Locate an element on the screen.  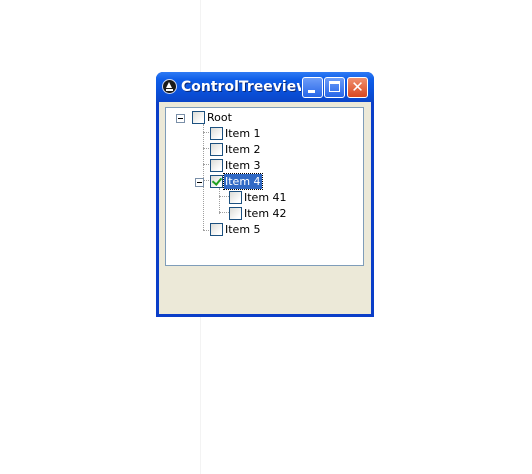
item-3-label: Item 3 is located at coordinates (243, 165).